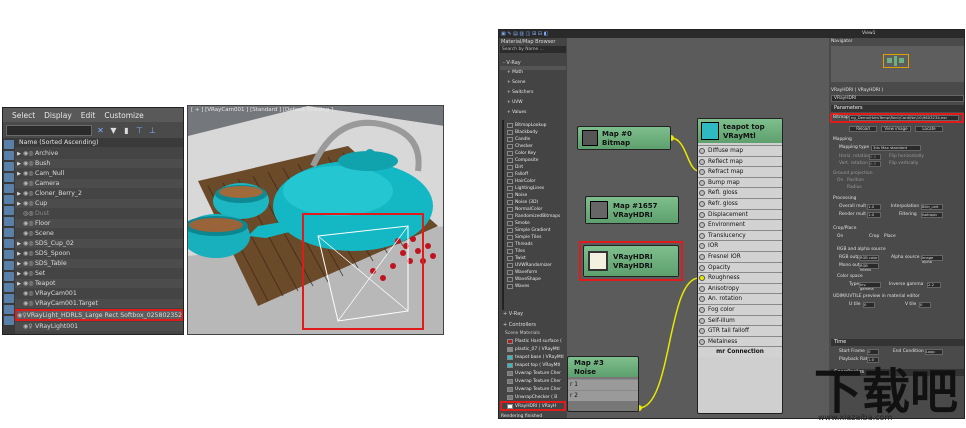 Image resolution: width=966 pixels, height=428 pixels. Describe the element at coordinates (526, 202) in the screenshot. I see `map-item: Noise (3D)` at that location.